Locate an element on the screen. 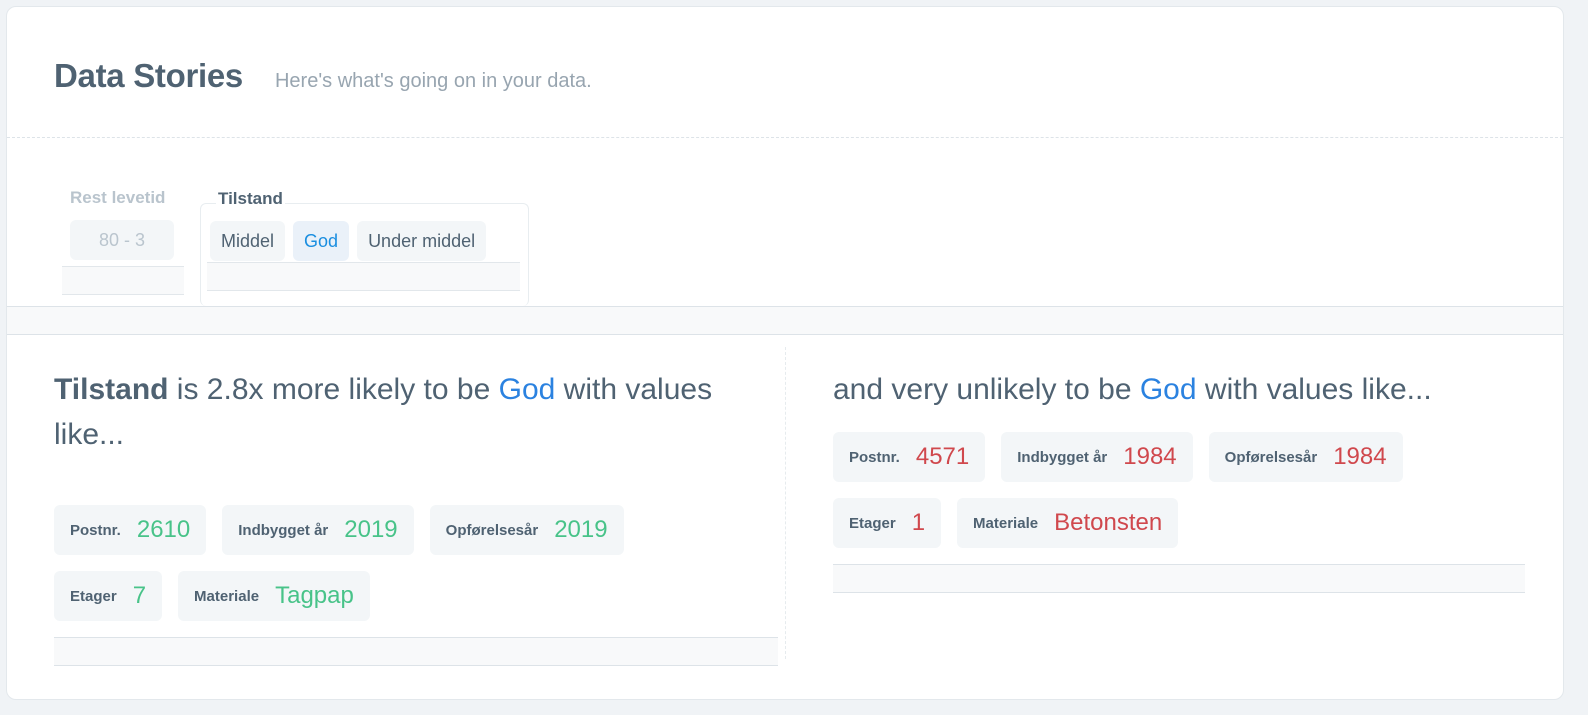  value-pill: Etager 7 is located at coordinates (108, 596).